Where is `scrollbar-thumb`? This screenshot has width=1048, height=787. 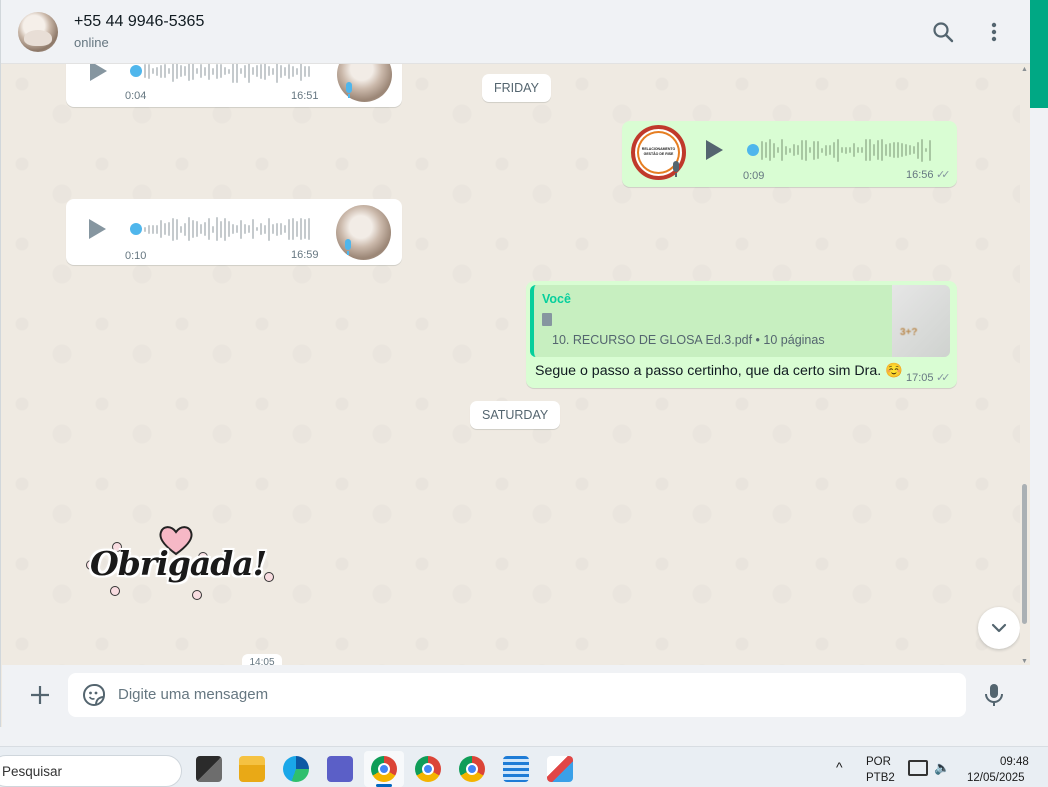
scrollbar-thumb is located at coordinates (1024, 554).